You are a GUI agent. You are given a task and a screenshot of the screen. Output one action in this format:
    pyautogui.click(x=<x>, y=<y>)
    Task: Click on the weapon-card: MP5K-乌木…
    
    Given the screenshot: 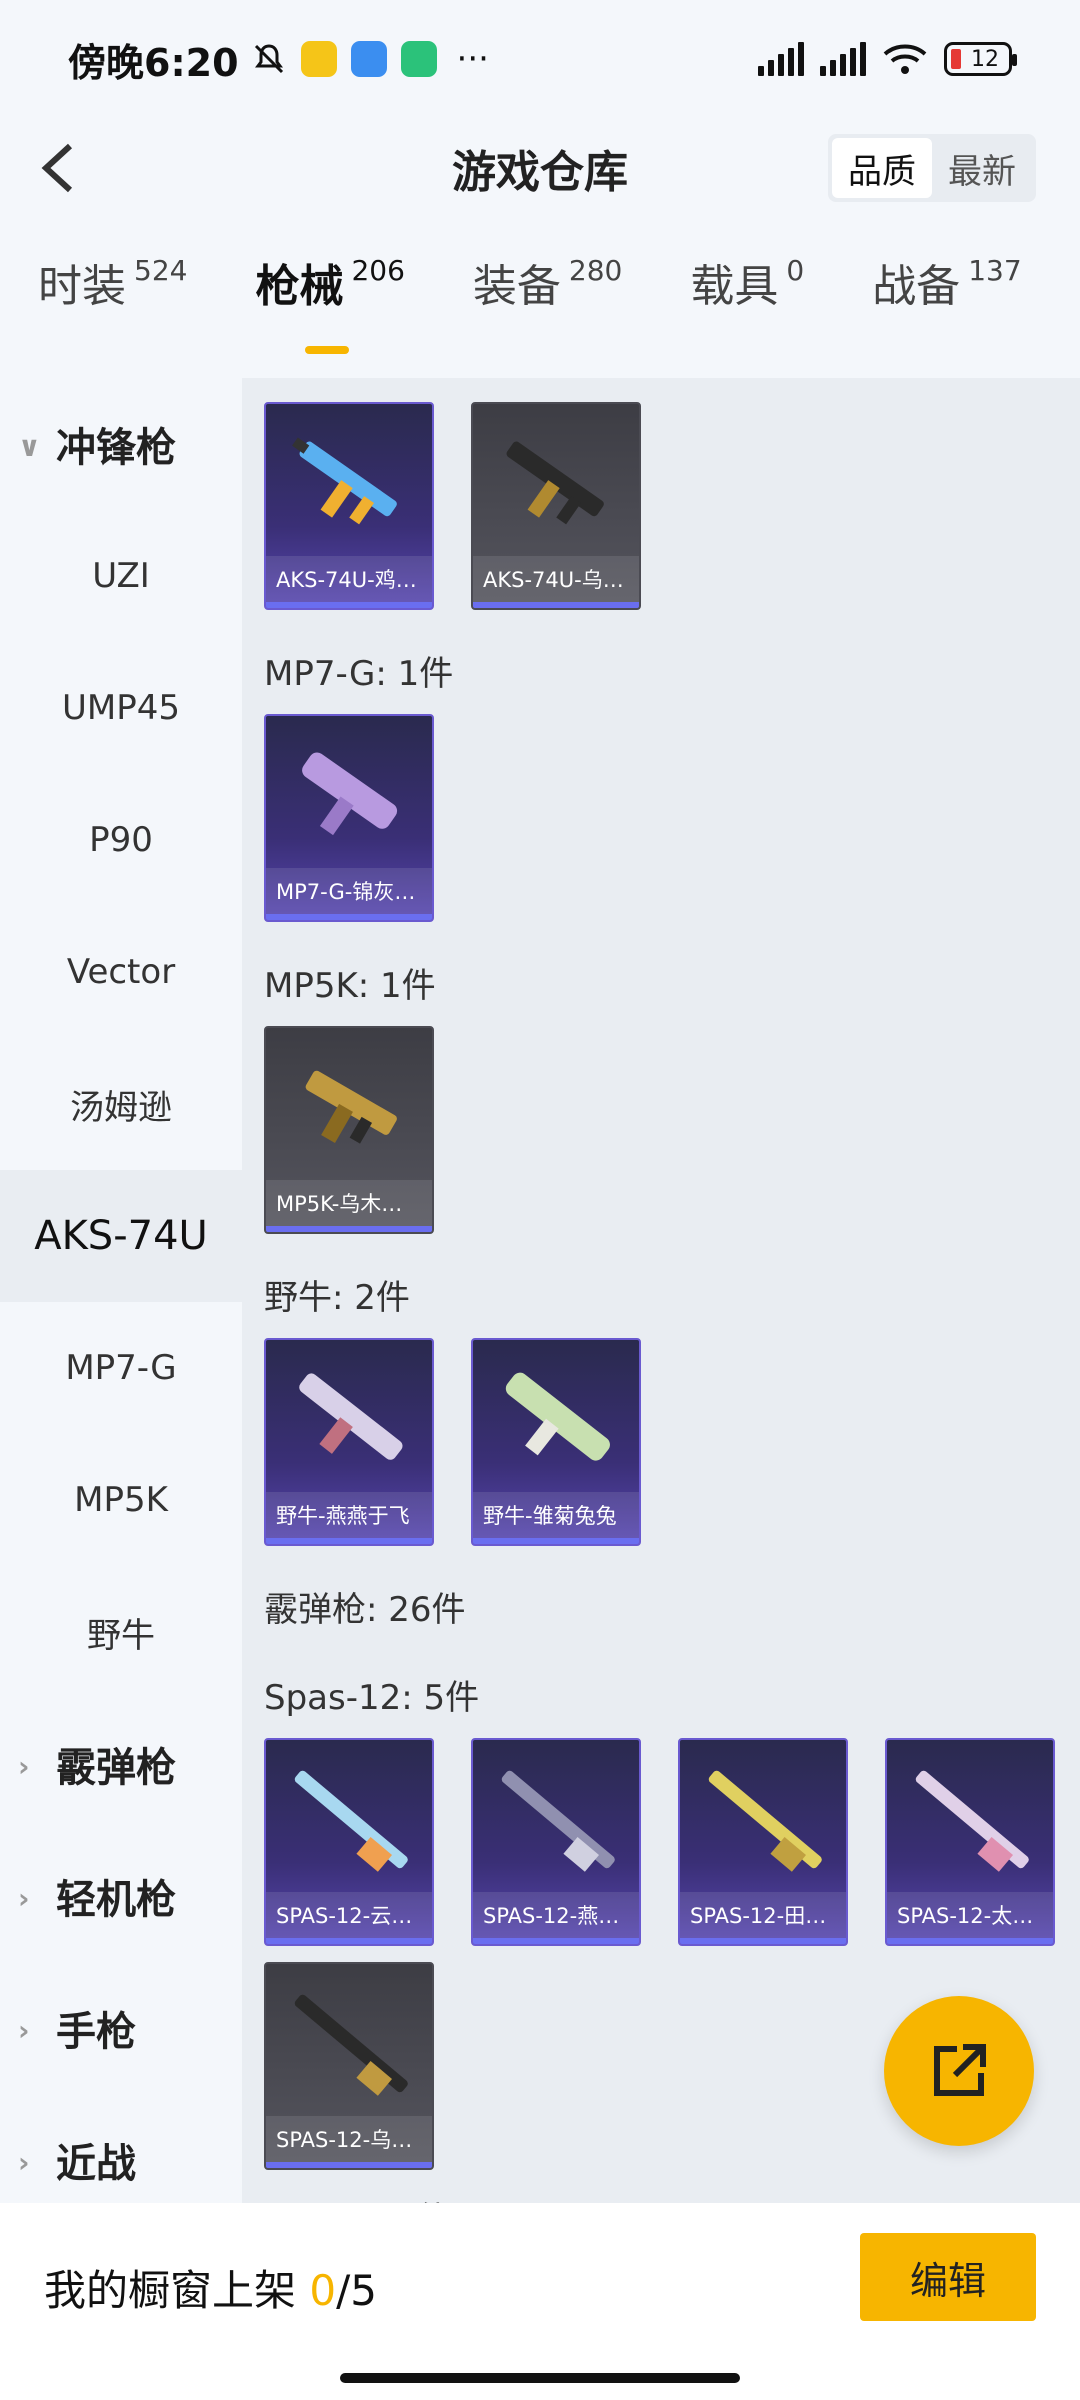 What is the action you would take?
    pyautogui.click(x=349, y=1130)
    